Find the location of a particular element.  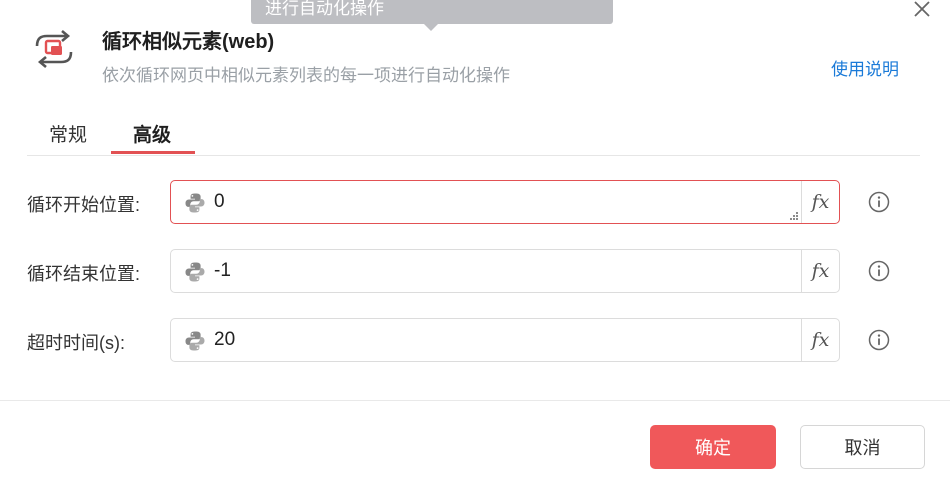

tooltip-text: 进行自动化操作 is located at coordinates (324, 9).